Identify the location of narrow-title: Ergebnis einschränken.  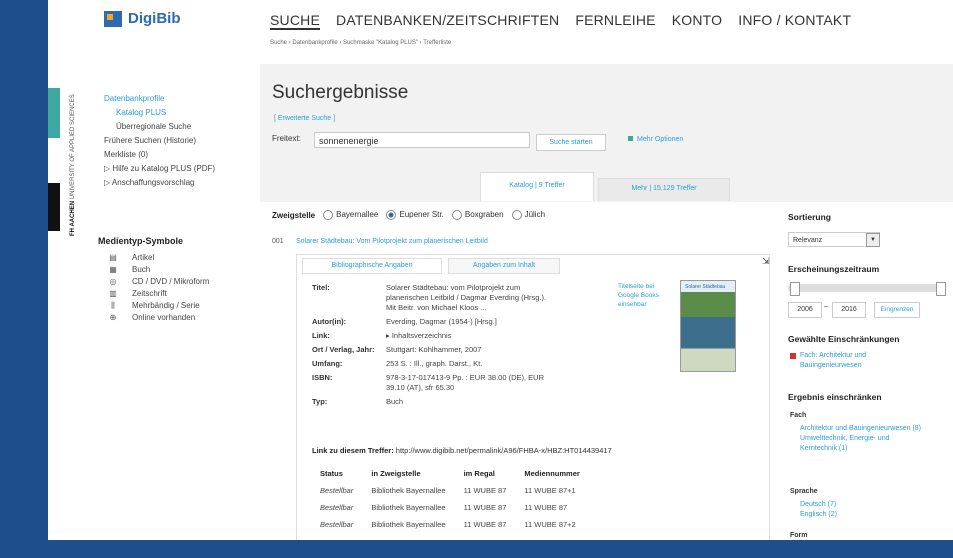
(835, 397).